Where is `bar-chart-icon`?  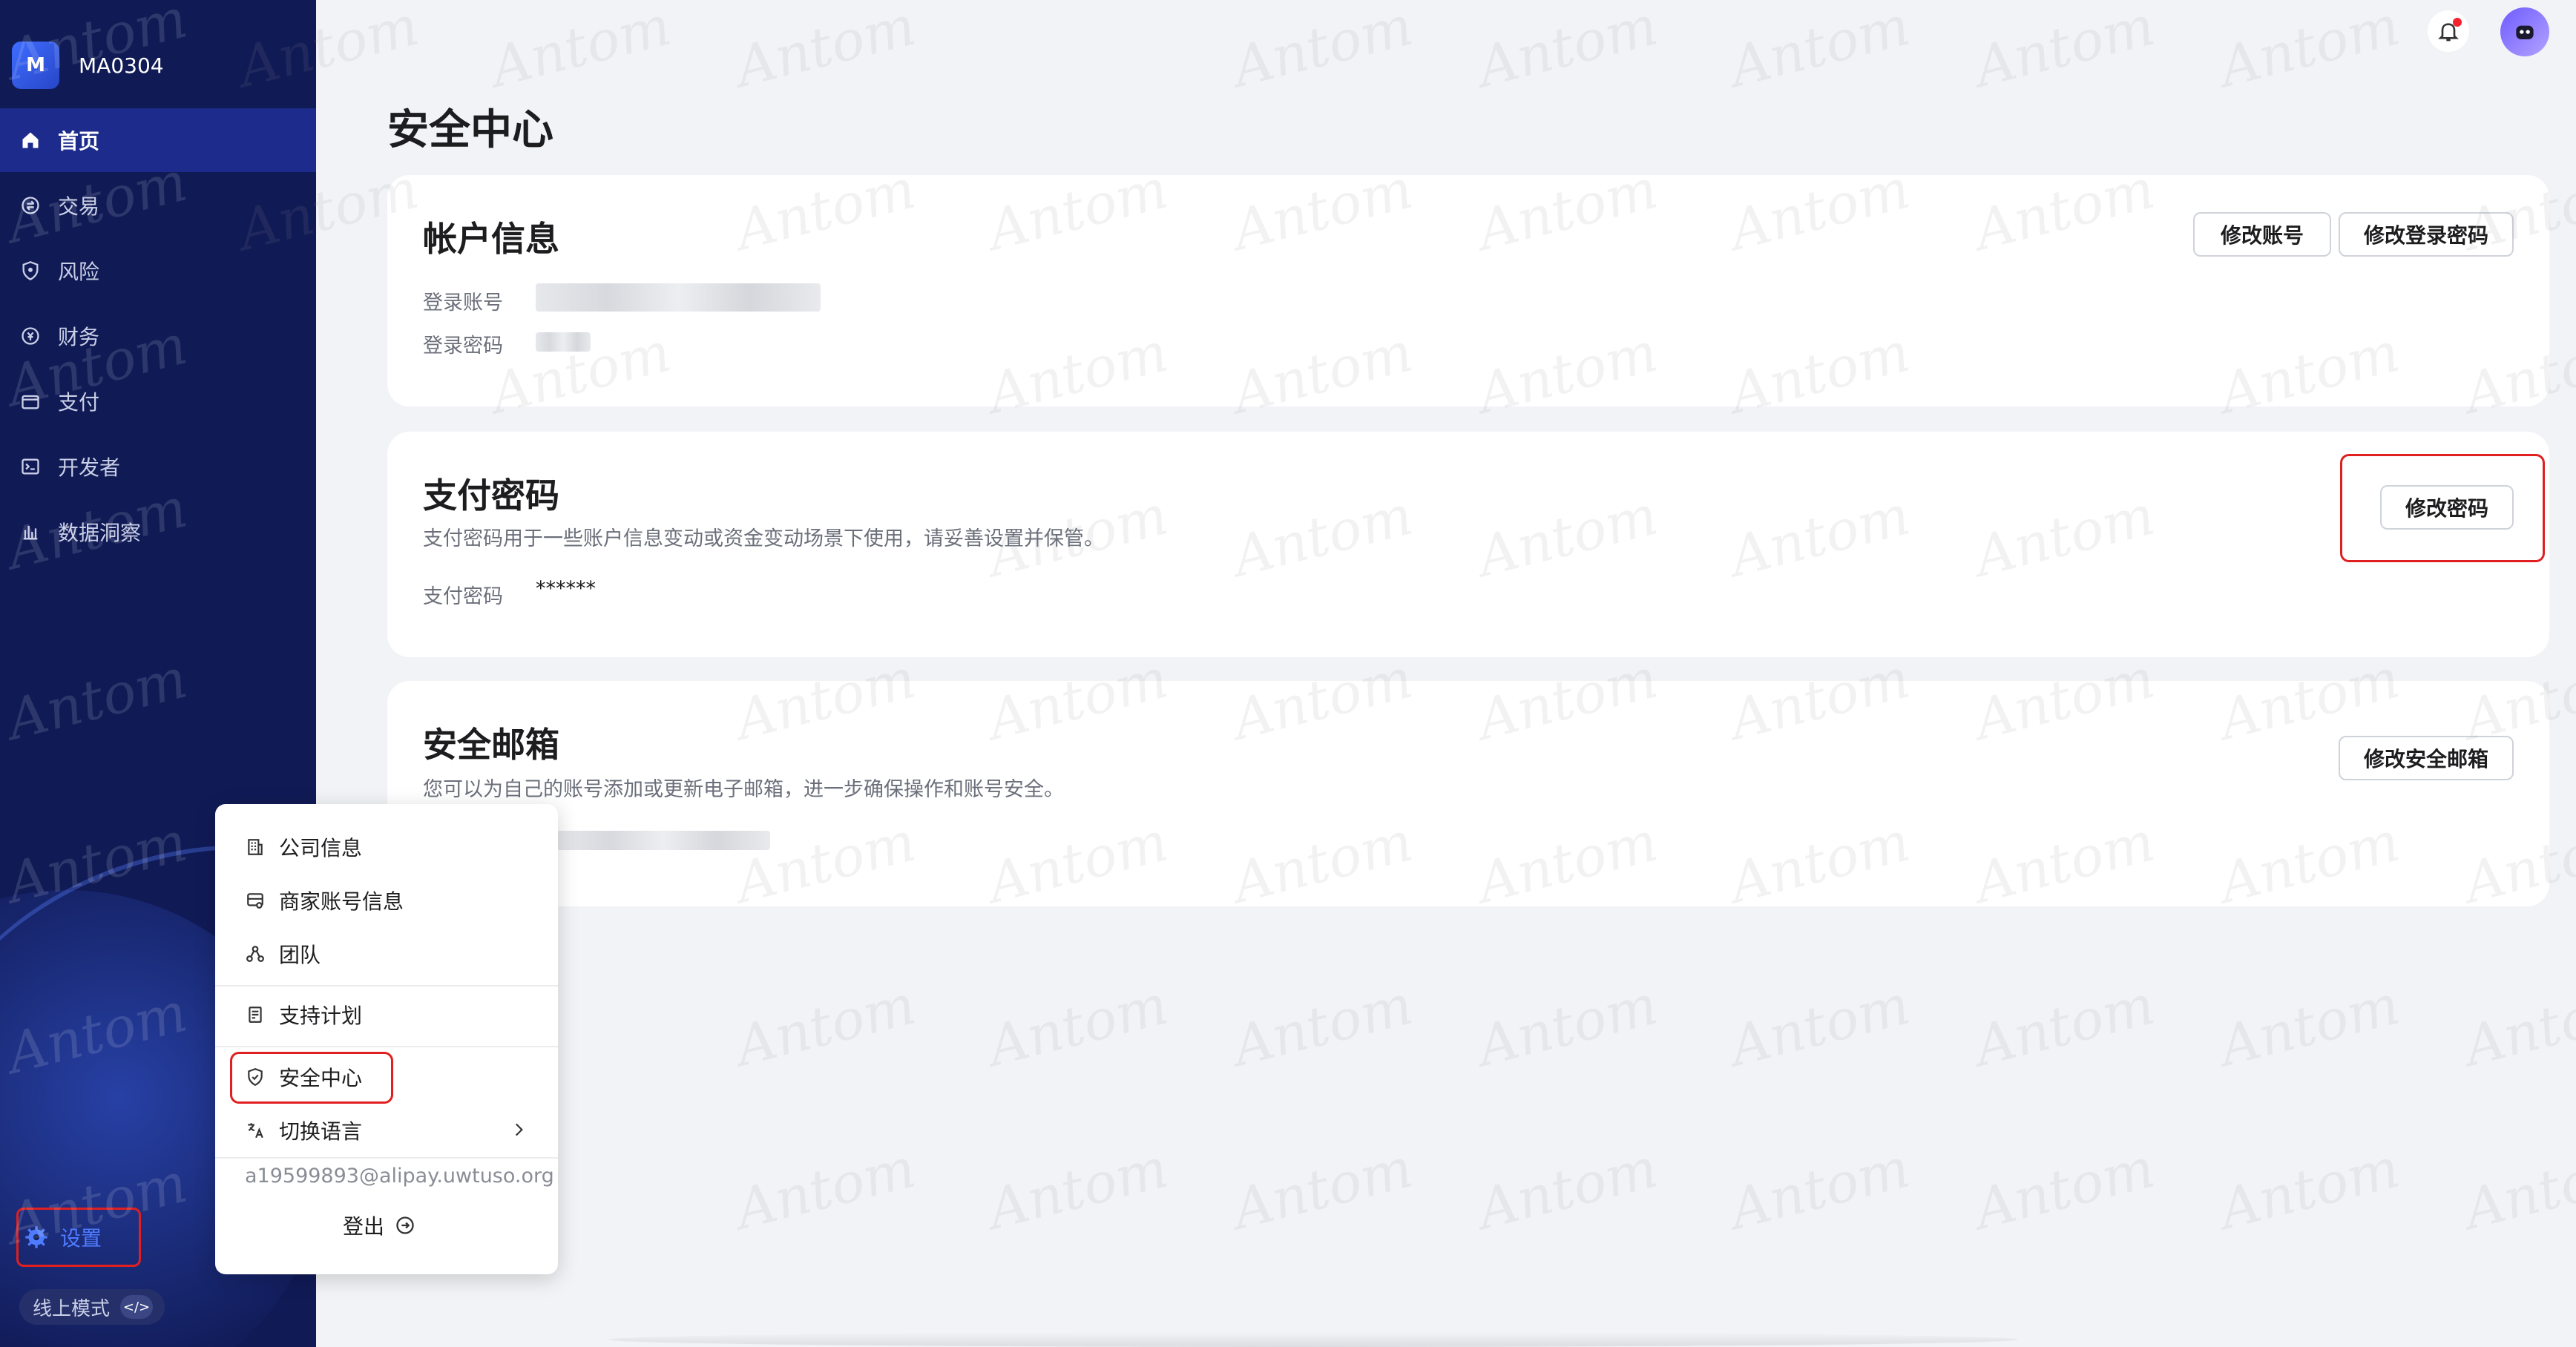 bar-chart-icon is located at coordinates (30, 532).